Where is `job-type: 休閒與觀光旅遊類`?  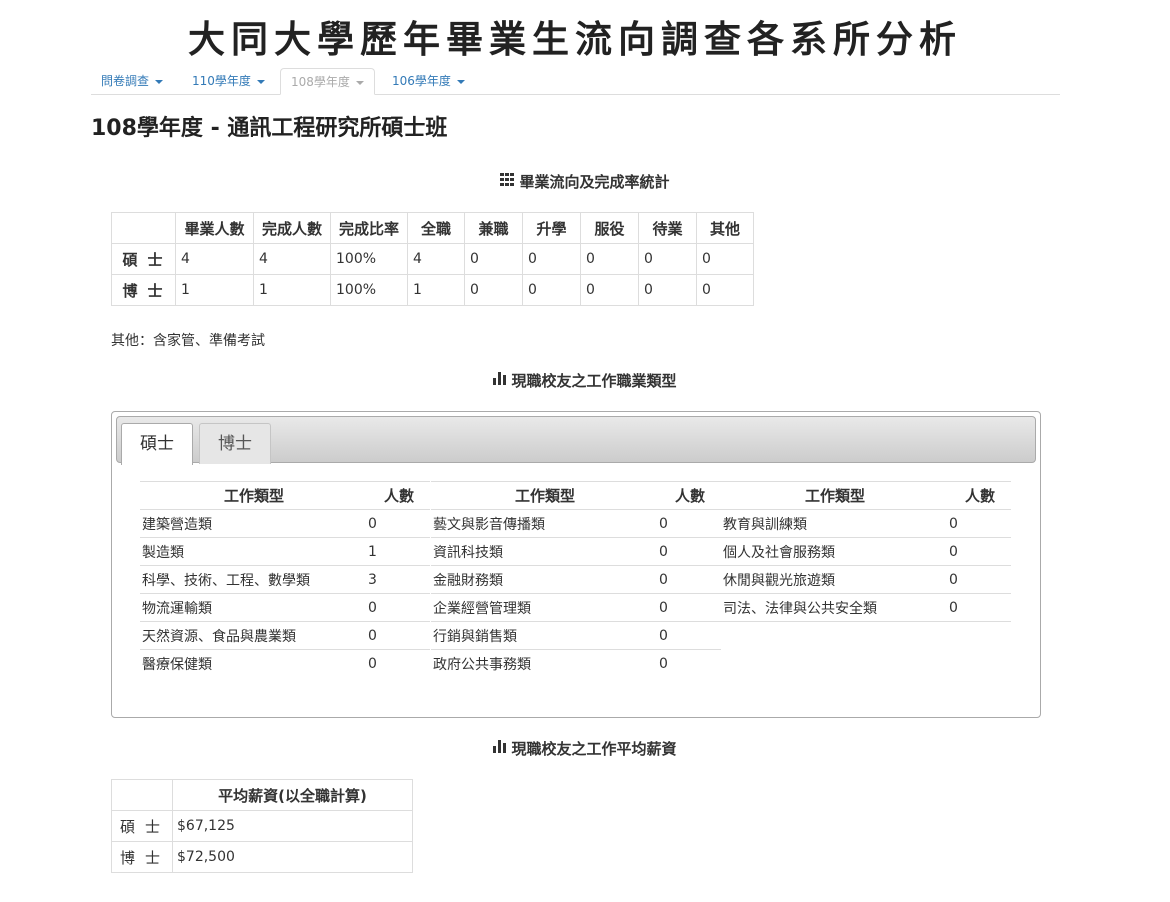
job-type: 休閒與觀光旅遊類 is located at coordinates (835, 579).